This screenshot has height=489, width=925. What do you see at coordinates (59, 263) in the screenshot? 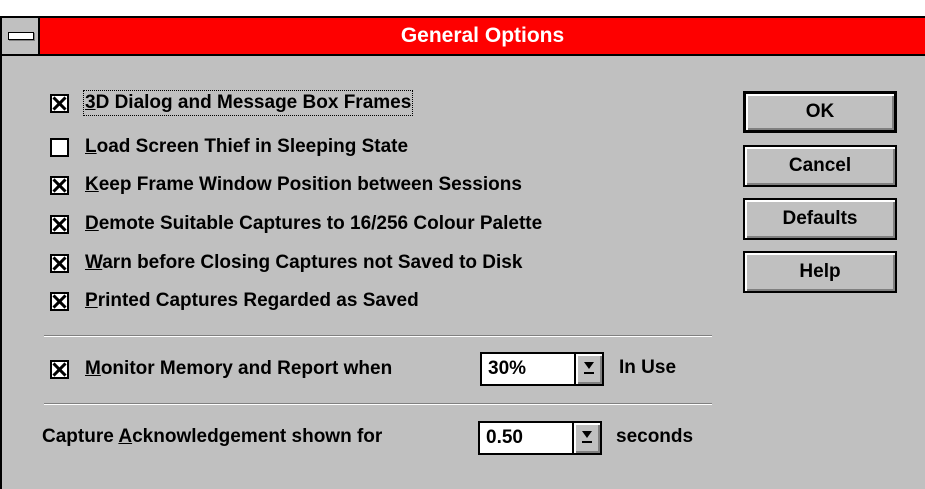
I see `checkbox-warn-before-closing` at bounding box center [59, 263].